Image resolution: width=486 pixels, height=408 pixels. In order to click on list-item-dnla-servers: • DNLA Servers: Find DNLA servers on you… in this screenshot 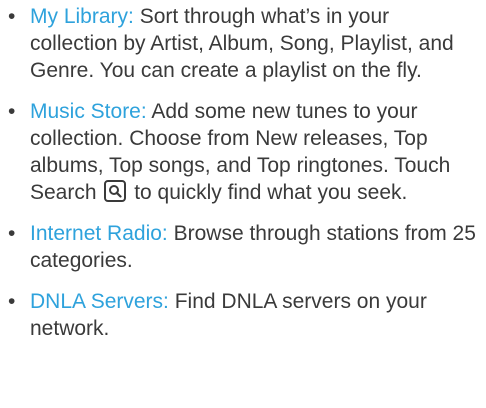, I will do `click(242, 315)`.